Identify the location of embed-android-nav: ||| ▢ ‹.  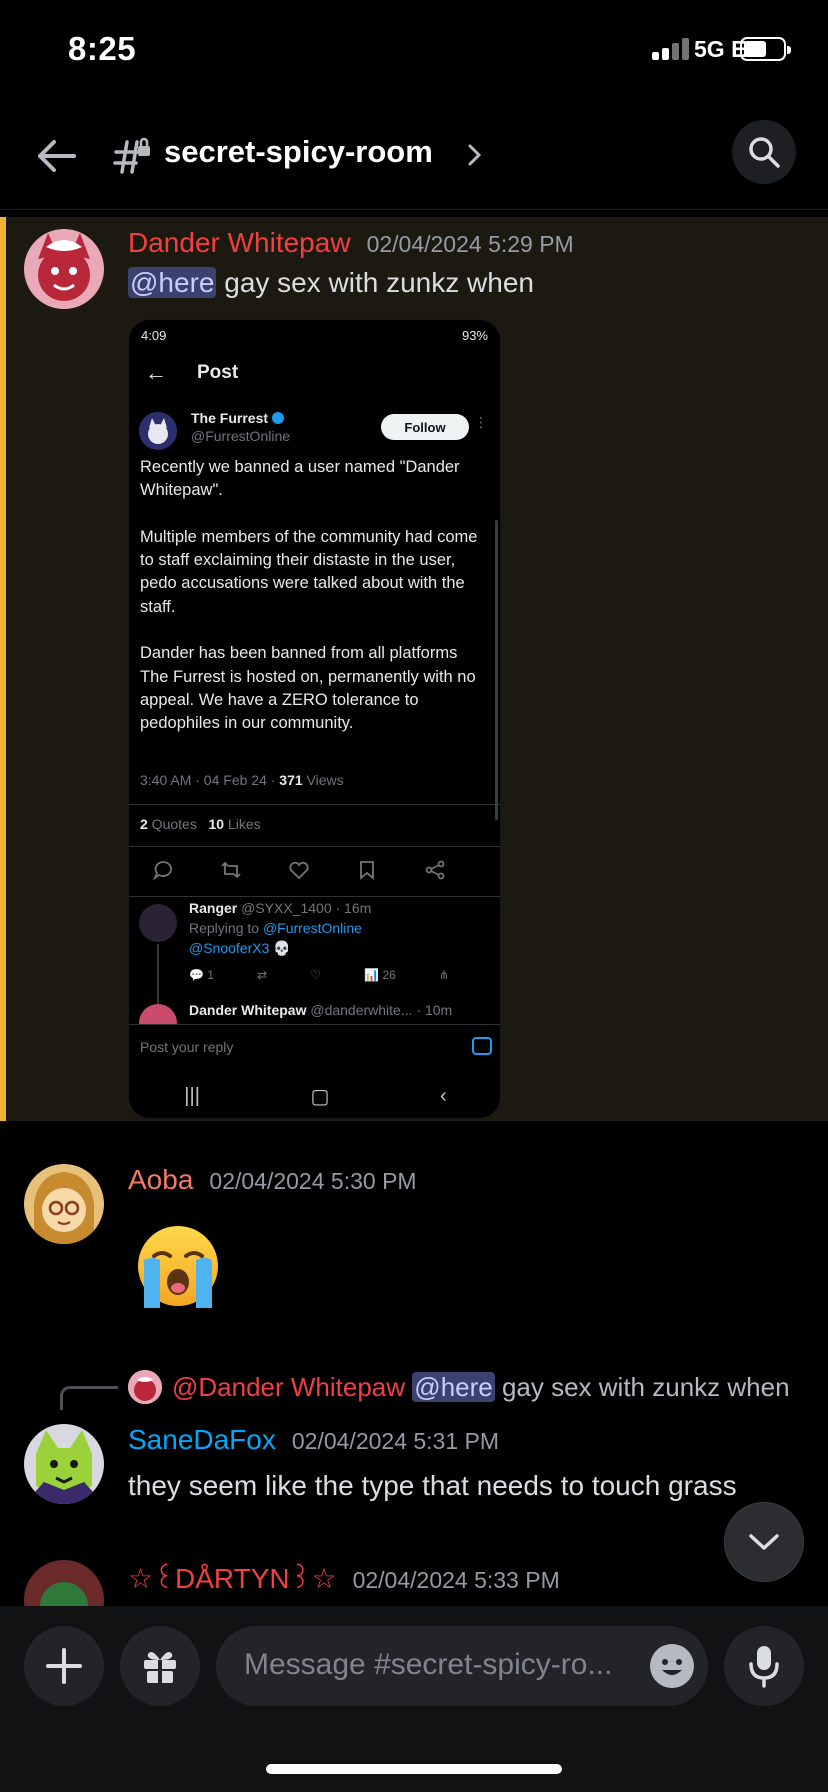
(315, 1096).